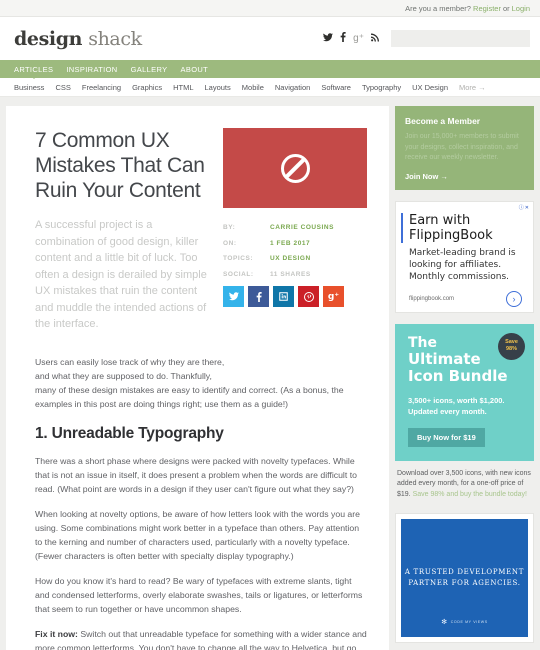 The width and height of the screenshot is (540, 650). What do you see at coordinates (56, 633) in the screenshot?
I see `fix-it-now-label: Fix it now:` at bounding box center [56, 633].